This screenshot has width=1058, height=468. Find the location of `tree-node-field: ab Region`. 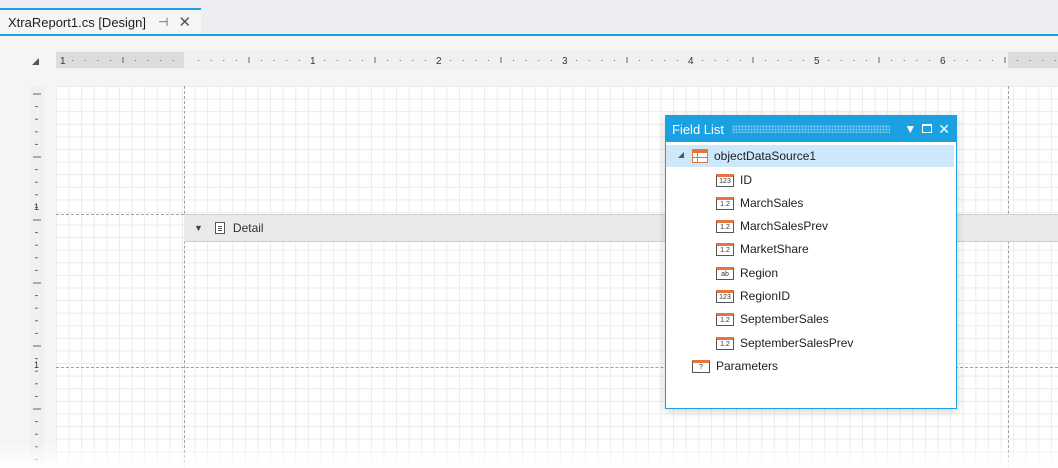

tree-node-field: ab Region is located at coordinates (810, 273).